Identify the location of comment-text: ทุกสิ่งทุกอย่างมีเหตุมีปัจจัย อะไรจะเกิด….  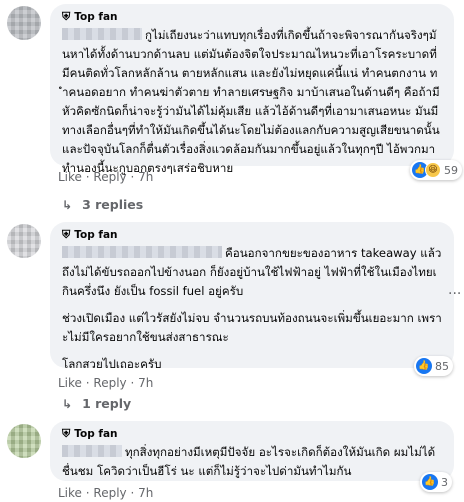
(252, 462).